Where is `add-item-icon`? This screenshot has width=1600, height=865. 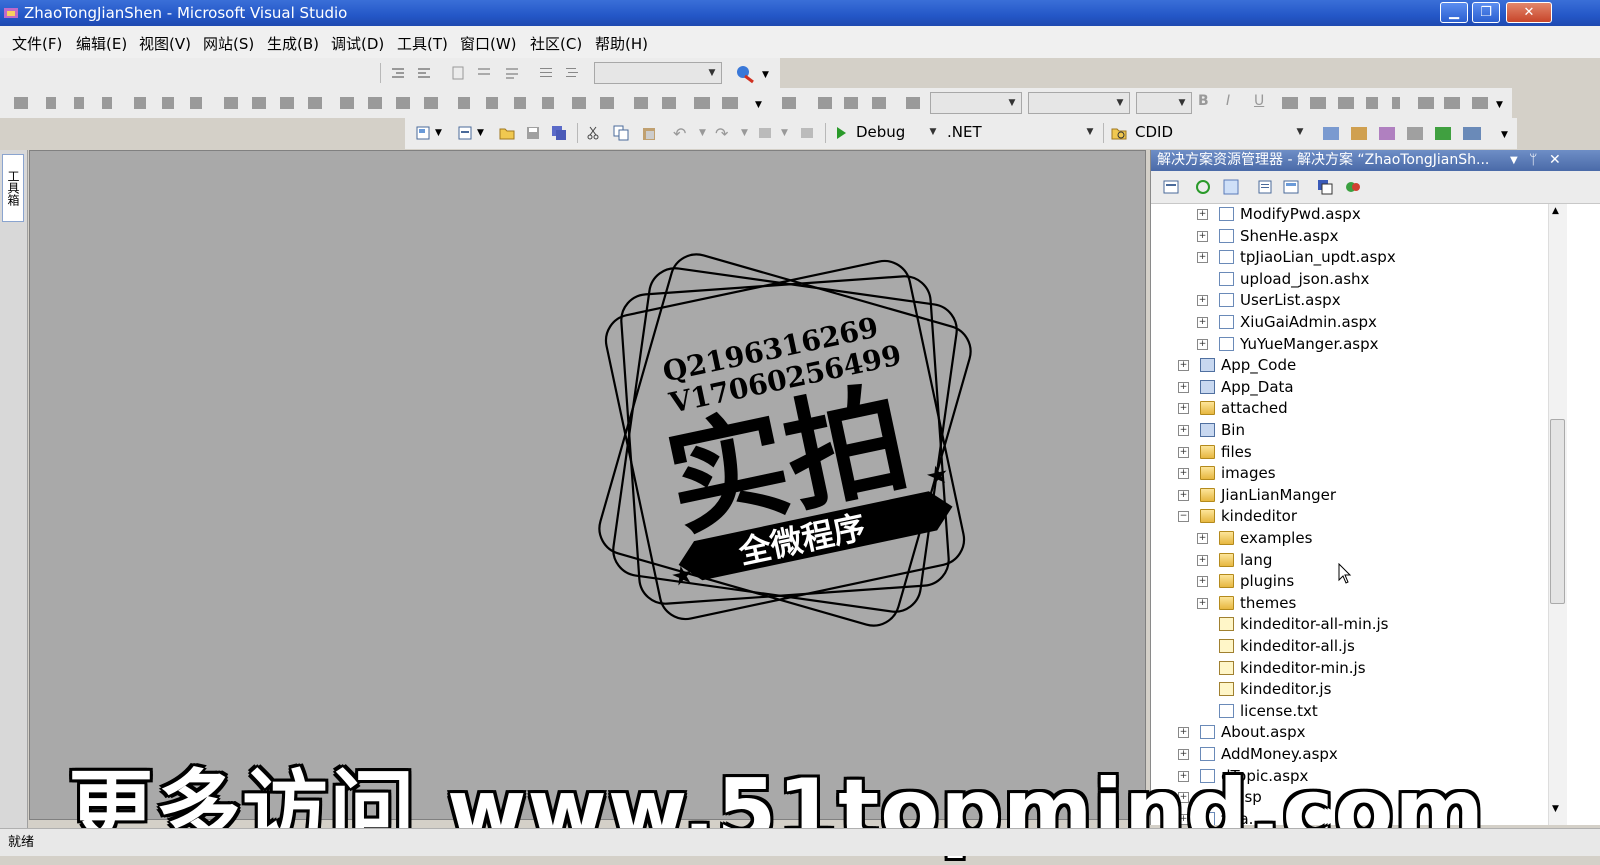 add-item-icon is located at coordinates (465, 133).